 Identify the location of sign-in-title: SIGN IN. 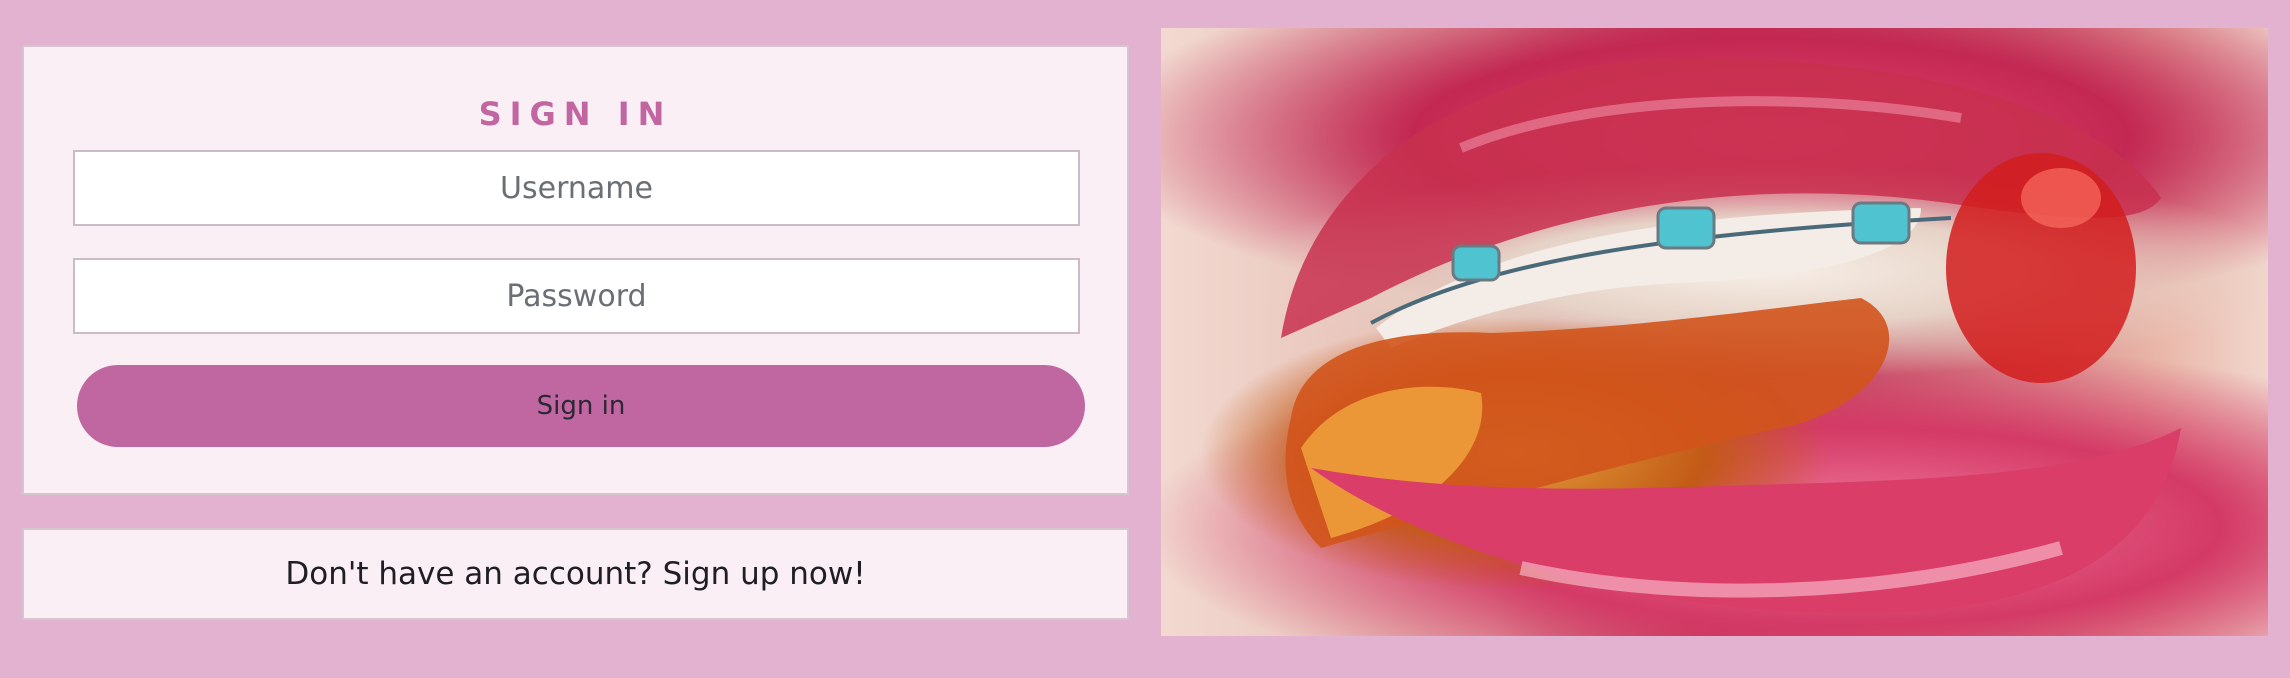
(575, 114).